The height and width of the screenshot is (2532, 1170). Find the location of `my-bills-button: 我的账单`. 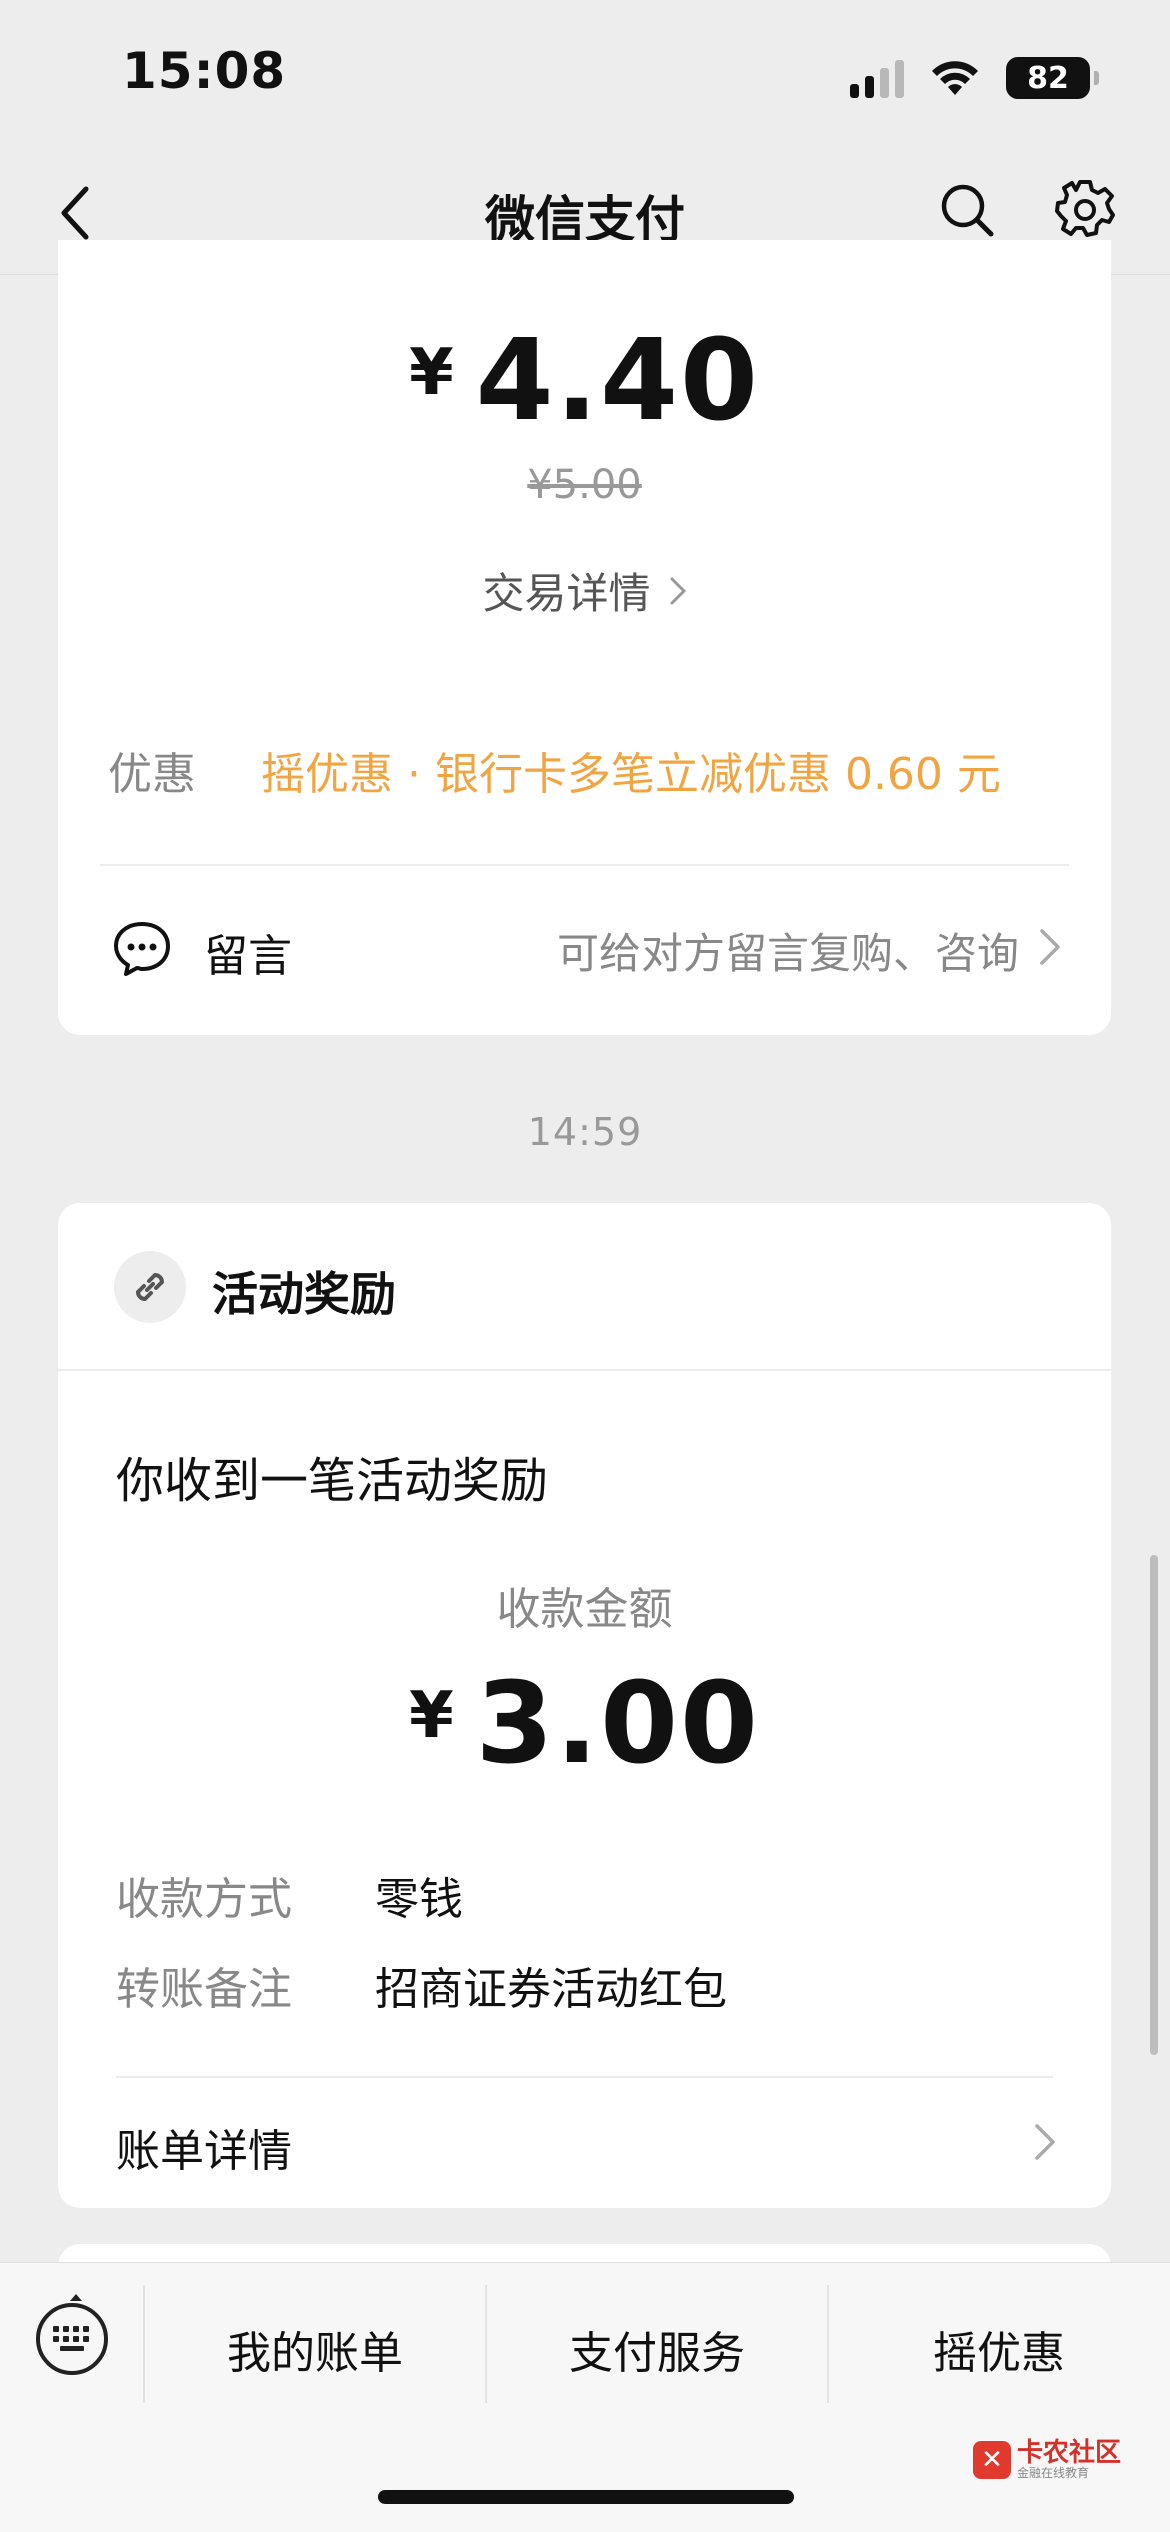

my-bills-button: 我的账单 is located at coordinates (315, 2349).